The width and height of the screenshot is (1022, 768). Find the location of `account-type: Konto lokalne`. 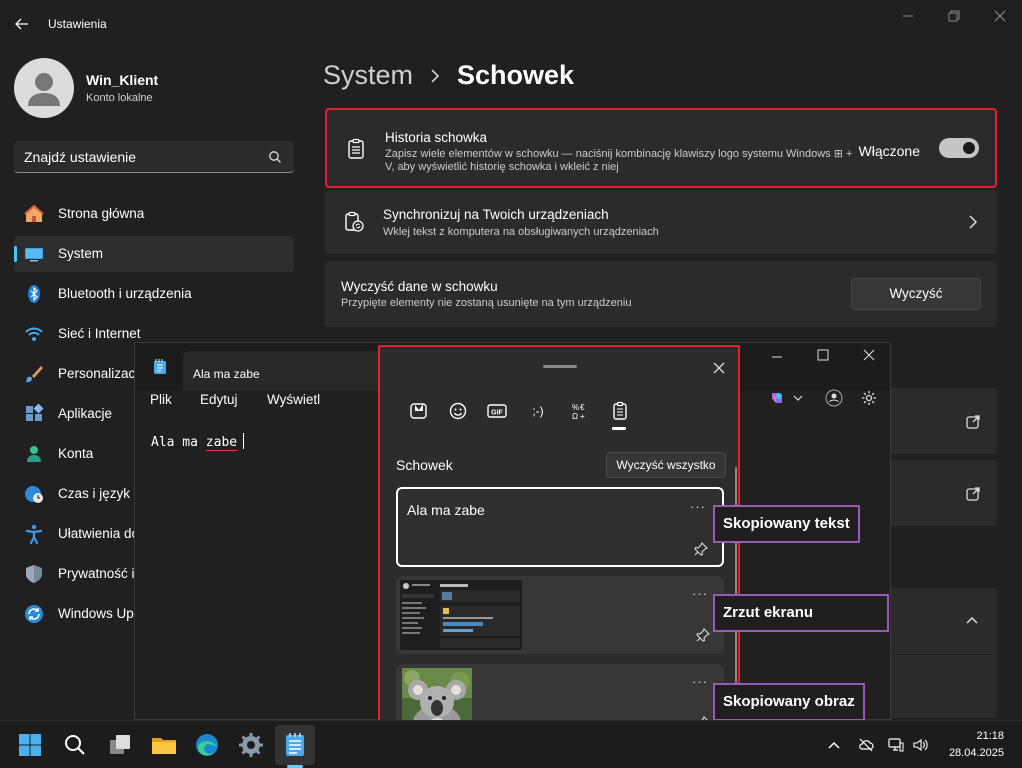

account-type: Konto lokalne is located at coordinates (119, 98).